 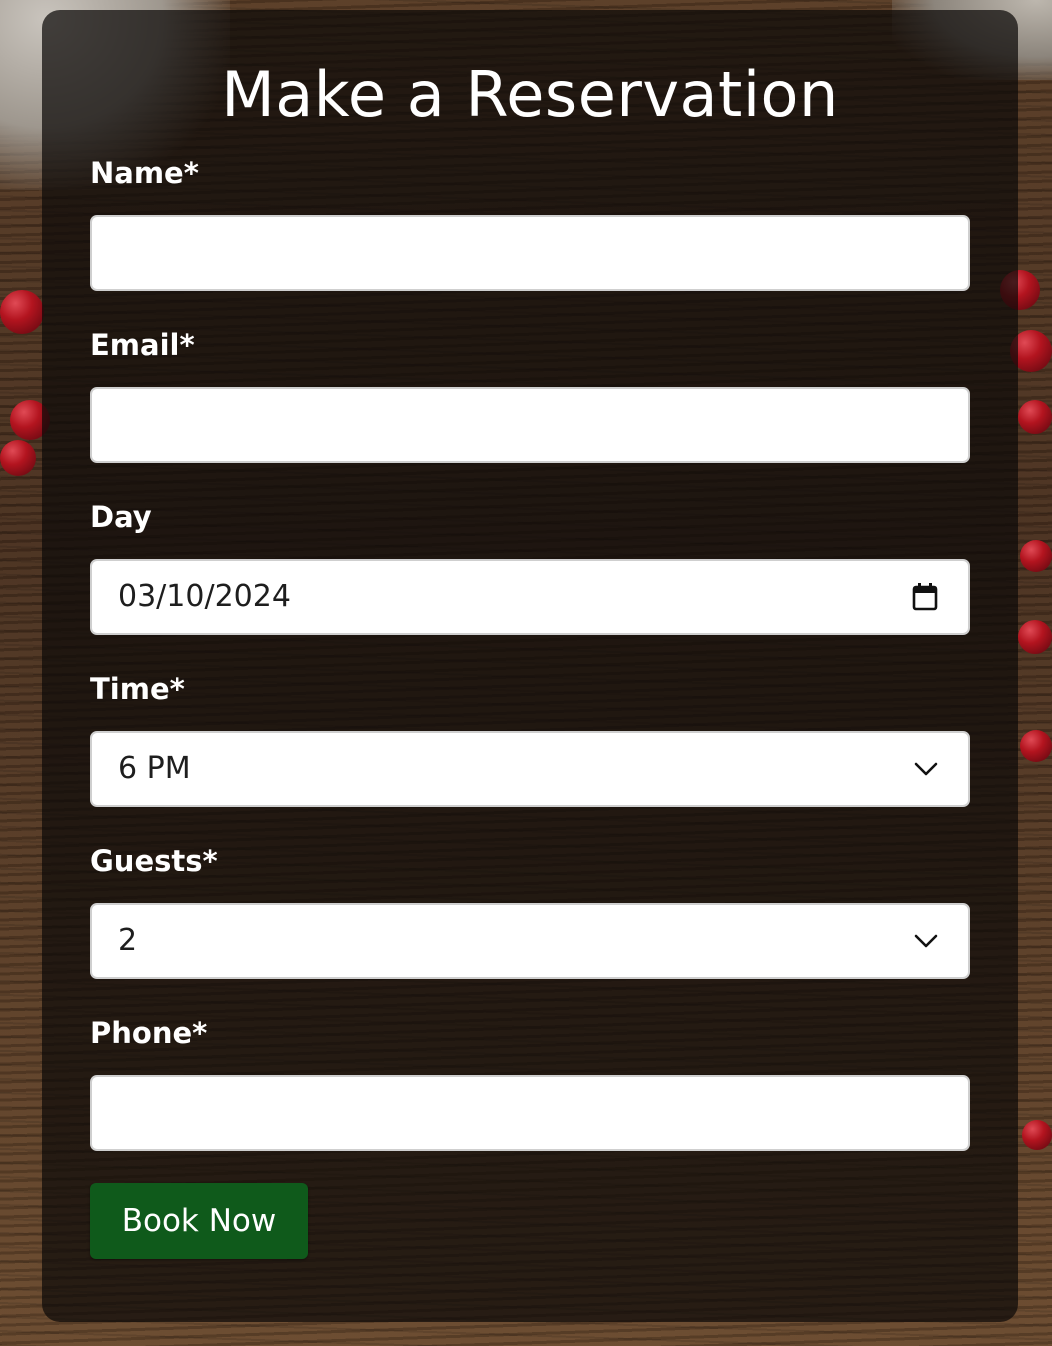 What do you see at coordinates (530, 769) in the screenshot?
I see `time-select: 6 PM` at bounding box center [530, 769].